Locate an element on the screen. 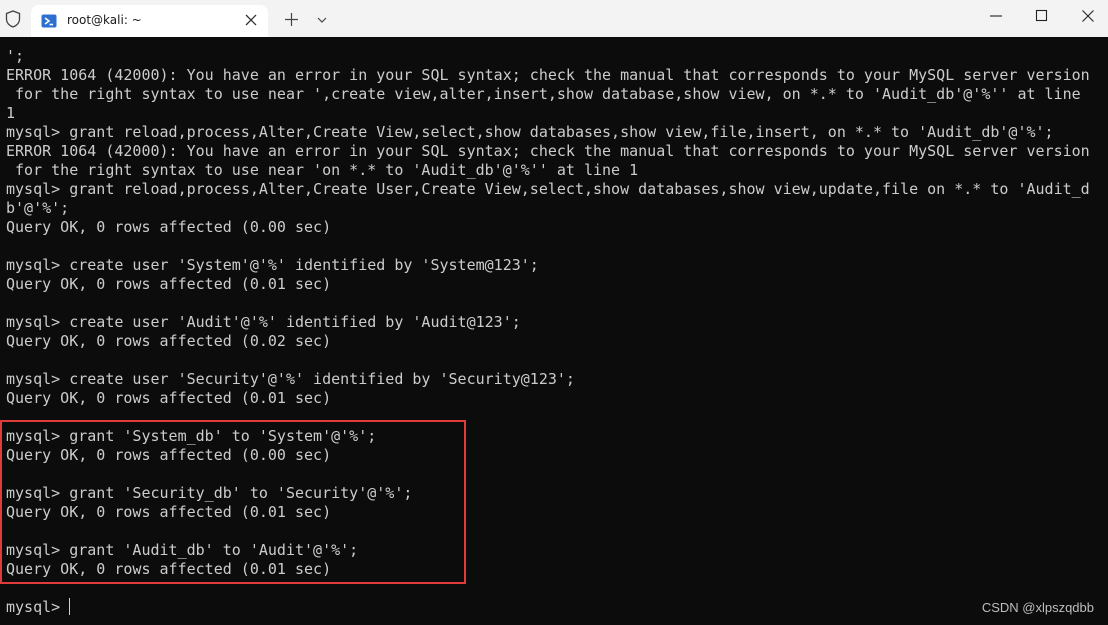 The image size is (1108, 625). terminal-line: b'@'%'; is located at coordinates (38, 208).